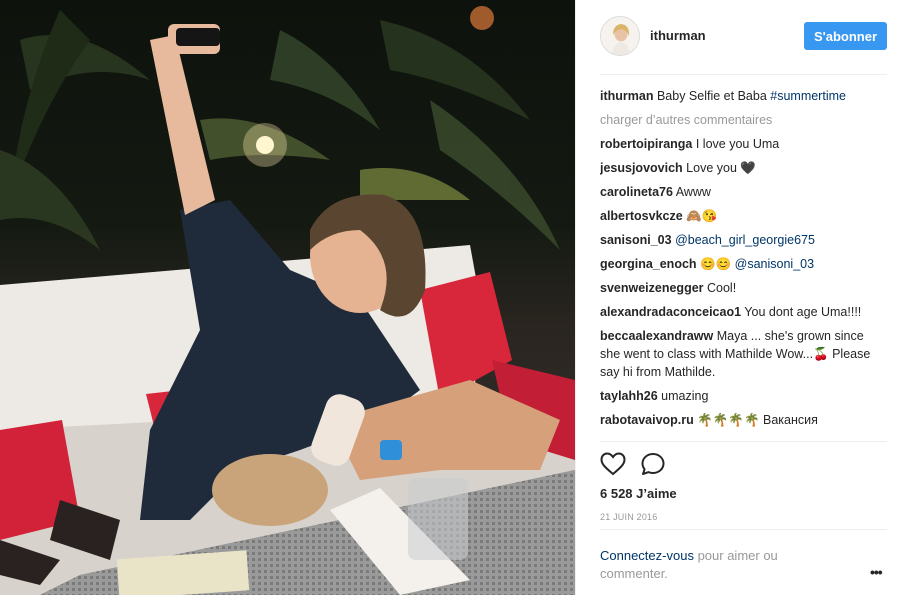  I want to click on comment-text: Awww, so click(693, 192).